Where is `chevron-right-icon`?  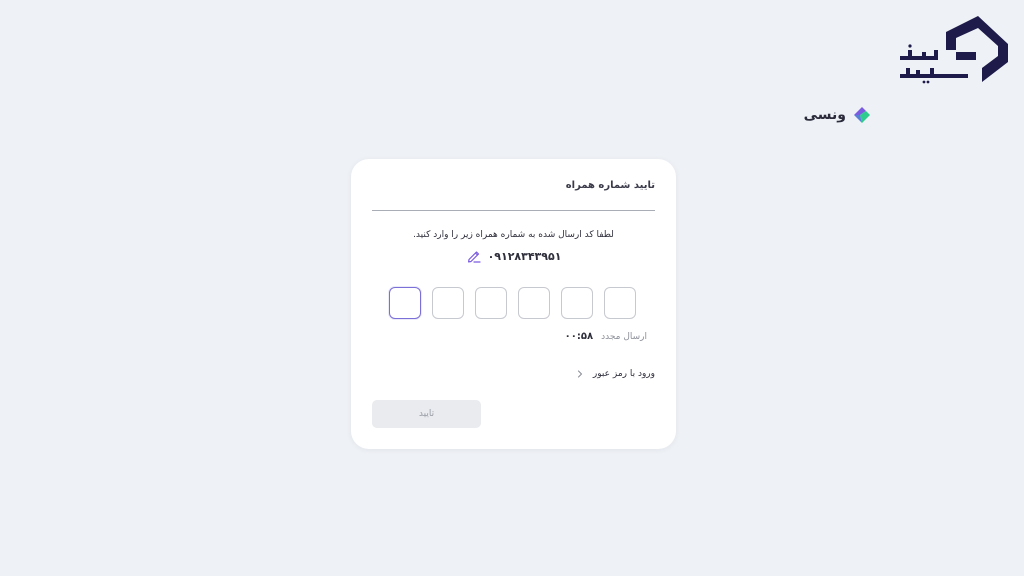 chevron-right-icon is located at coordinates (579, 374).